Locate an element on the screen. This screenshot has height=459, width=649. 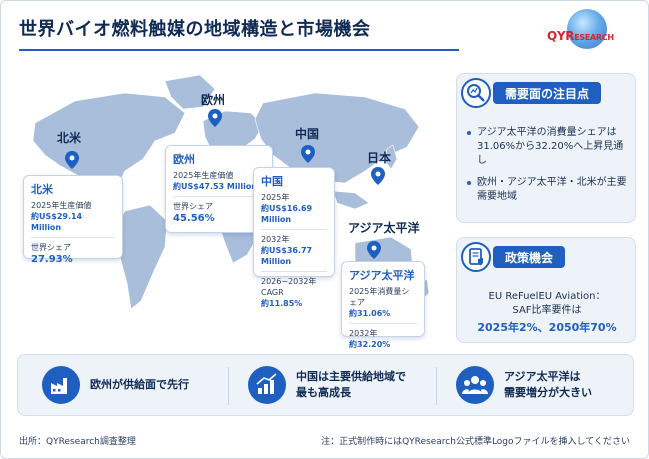
policy-line1: EU ReFuelEU Aviation： is located at coordinates (547, 296).